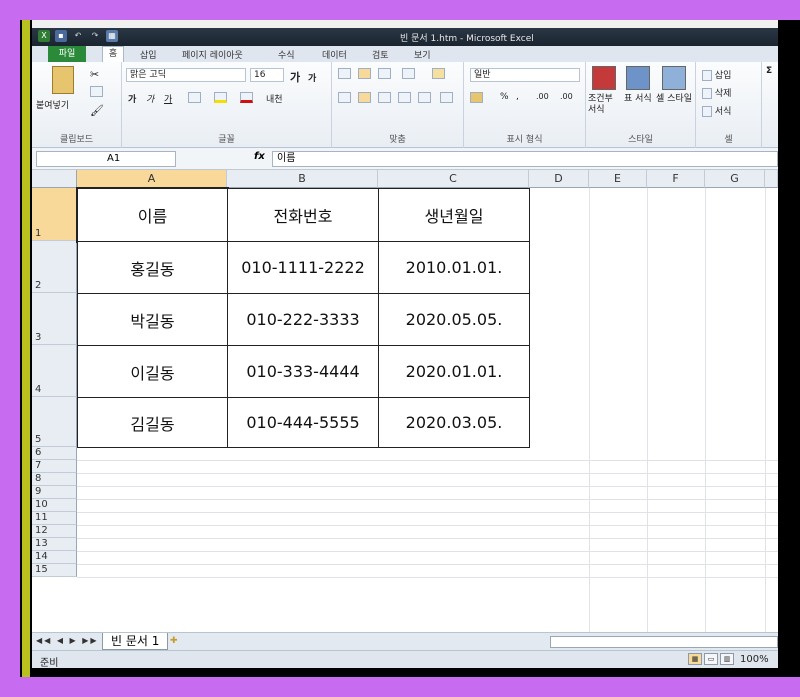  What do you see at coordinates (54, 267) in the screenshot?
I see `row-header-2: 2` at bounding box center [54, 267].